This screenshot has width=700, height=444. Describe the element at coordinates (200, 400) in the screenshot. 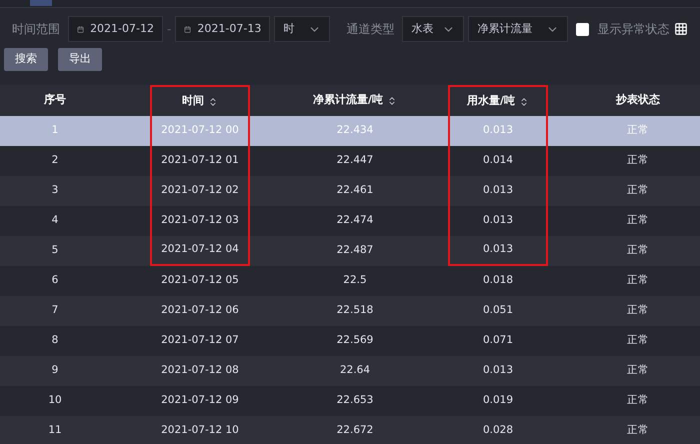

I see `table-cell-text: 2021-07-12 09` at that location.